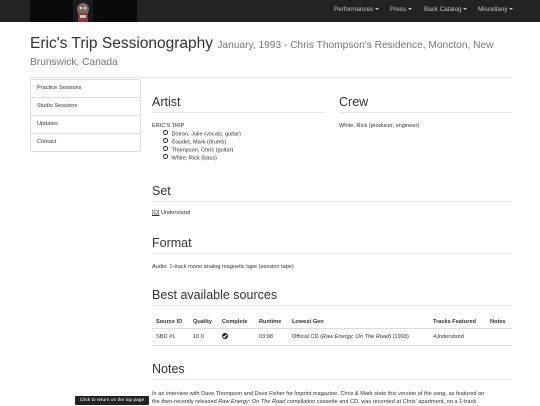  Describe the element at coordinates (457, 337) in the screenshot. I see `tracks-featured-cell: •Understand` at that location.